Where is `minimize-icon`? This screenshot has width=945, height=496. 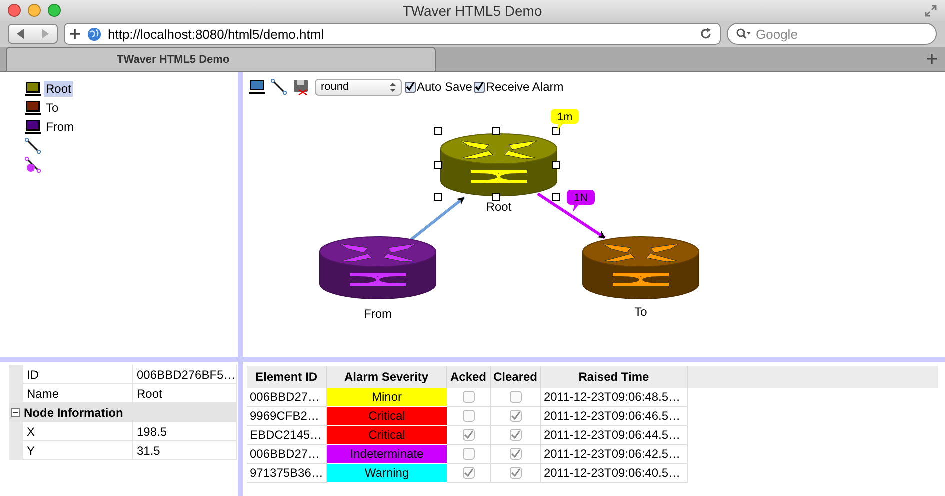
minimize-icon is located at coordinates (34, 10).